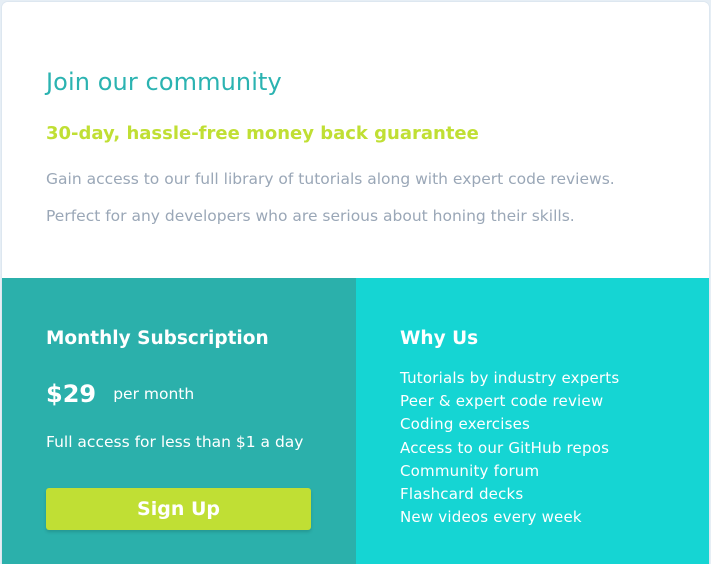  What do you see at coordinates (505, 447) in the screenshot?
I see `list-item: Access to our GitHub repos` at bounding box center [505, 447].